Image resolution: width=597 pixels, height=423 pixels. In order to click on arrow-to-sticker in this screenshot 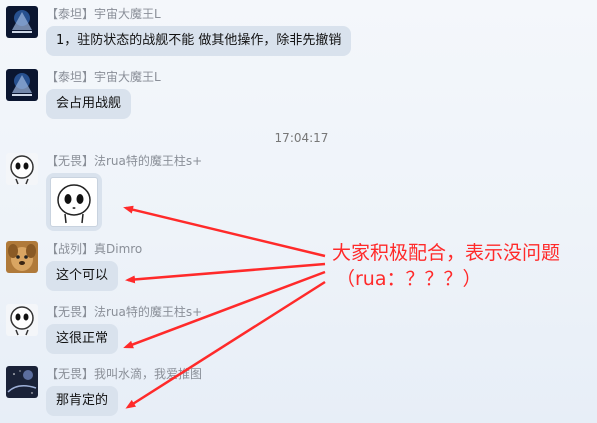, I will do `click(224, 231)`.